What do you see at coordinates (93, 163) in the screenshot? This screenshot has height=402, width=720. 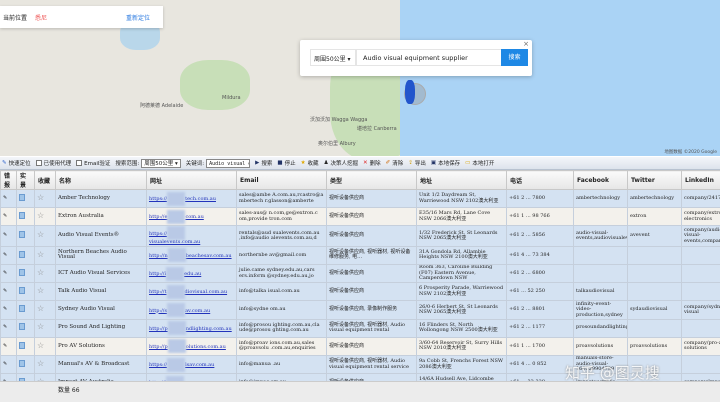 I see `email-verify-checkbox: Email验证` at bounding box center [93, 163].